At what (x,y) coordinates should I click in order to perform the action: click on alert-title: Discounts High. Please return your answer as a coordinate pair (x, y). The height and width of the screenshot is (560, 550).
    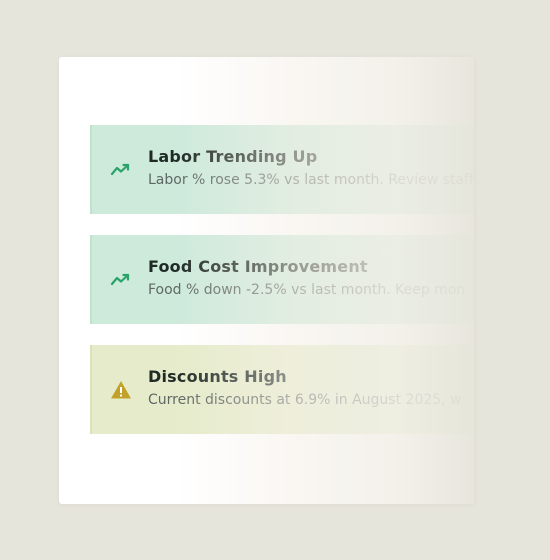
    Looking at the image, I should click on (217, 376).